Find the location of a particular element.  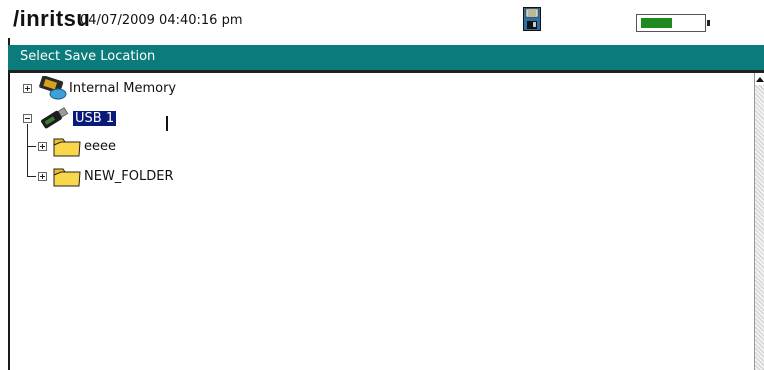

tree-item-label: USB 1 is located at coordinates (95, 118).